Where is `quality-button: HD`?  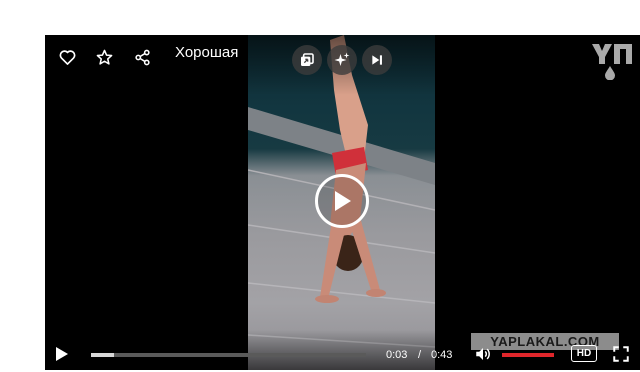
quality-button: HD is located at coordinates (584, 353).